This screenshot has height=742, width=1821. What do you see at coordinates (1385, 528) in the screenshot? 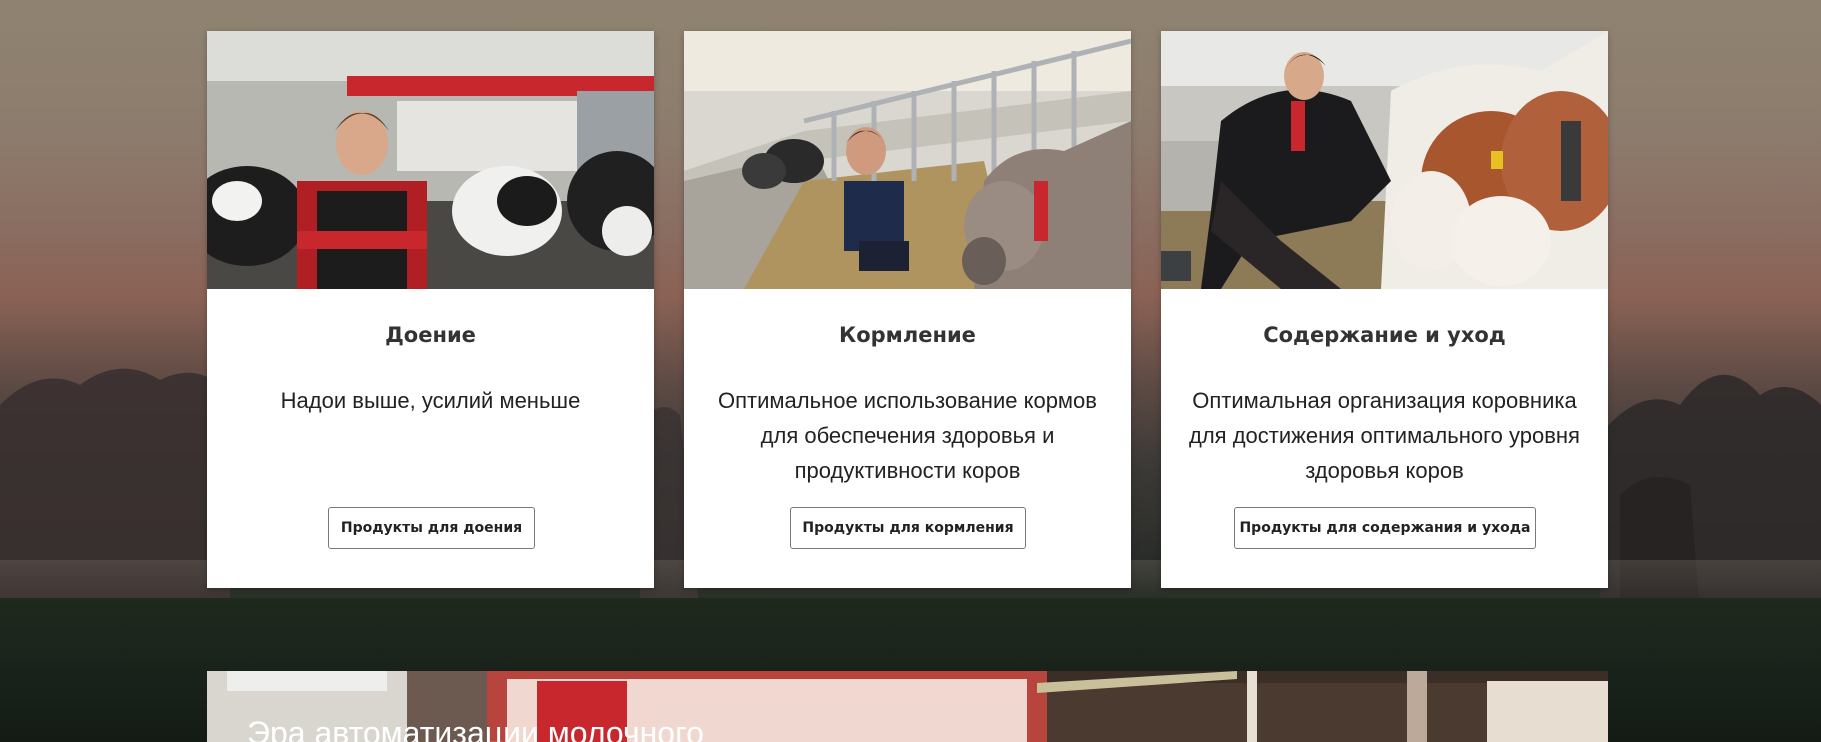
I see `housing-products-button: Продукты для содержания и ухода` at bounding box center [1385, 528].